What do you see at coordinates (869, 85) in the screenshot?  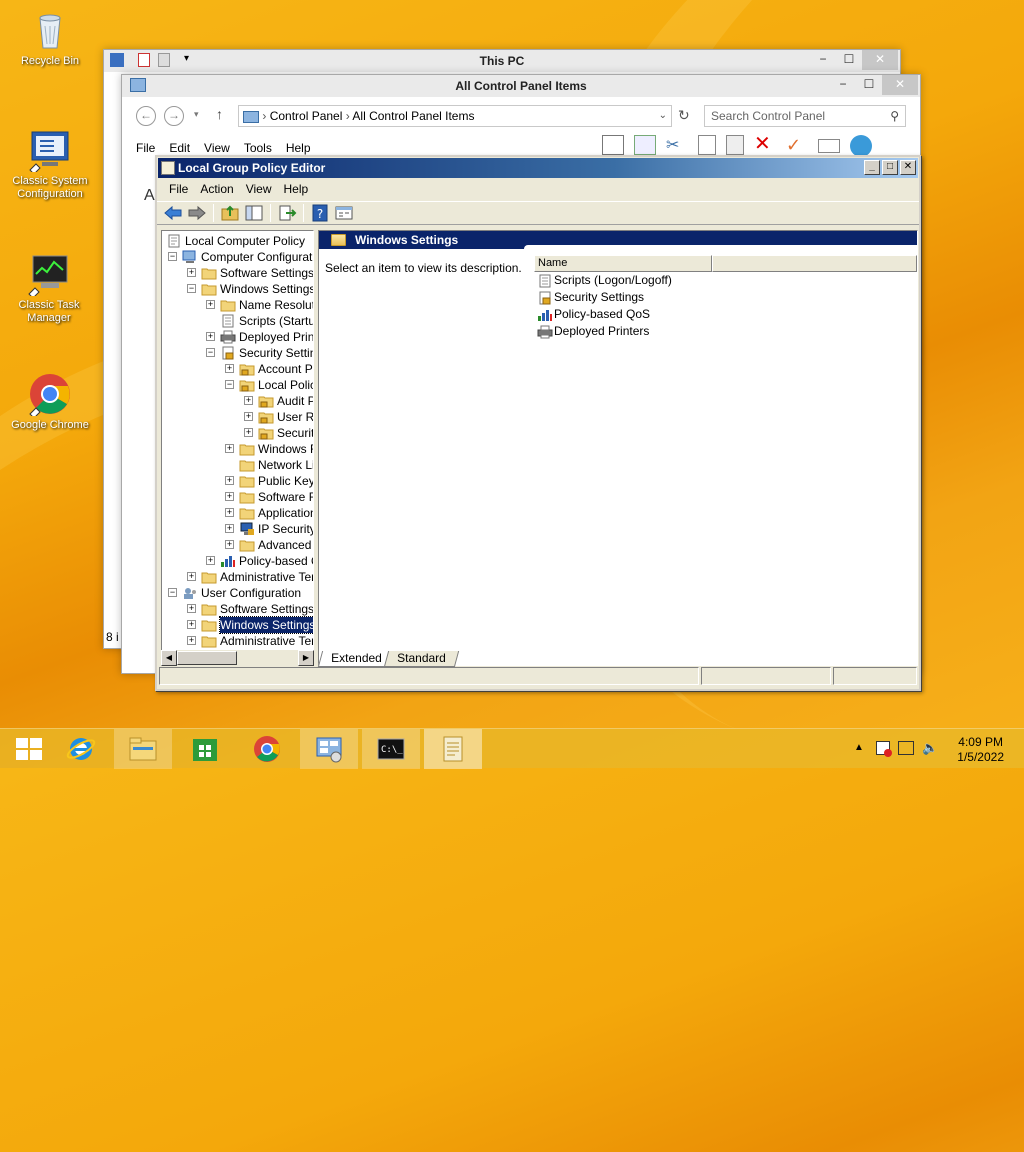 I see `maximize-button: ☐` at bounding box center [869, 85].